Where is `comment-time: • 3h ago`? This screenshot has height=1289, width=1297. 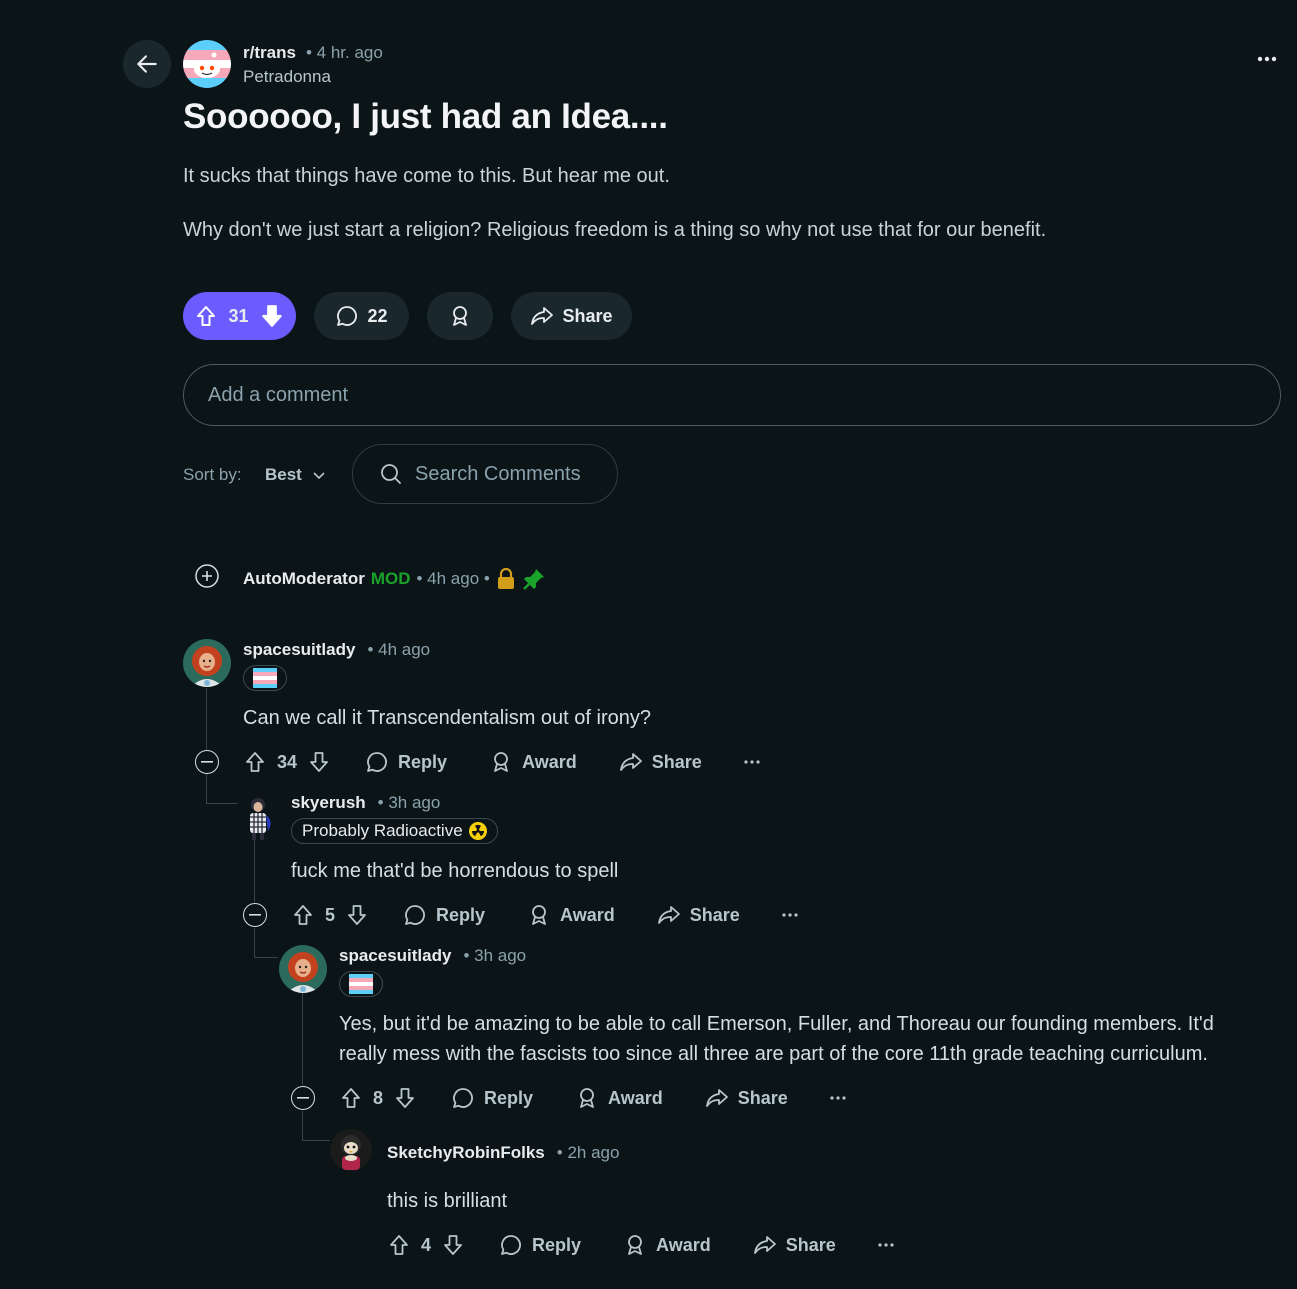 comment-time: • 3h ago is located at coordinates (495, 955).